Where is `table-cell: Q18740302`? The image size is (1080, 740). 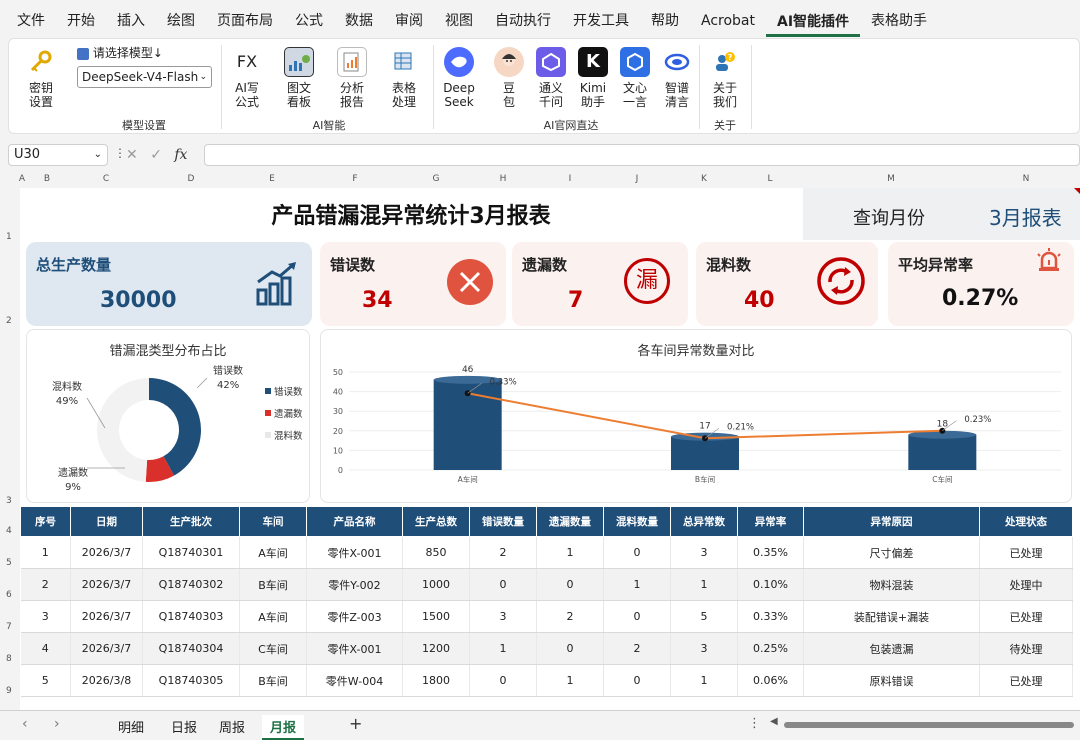 table-cell: Q18740302 is located at coordinates (191, 584).